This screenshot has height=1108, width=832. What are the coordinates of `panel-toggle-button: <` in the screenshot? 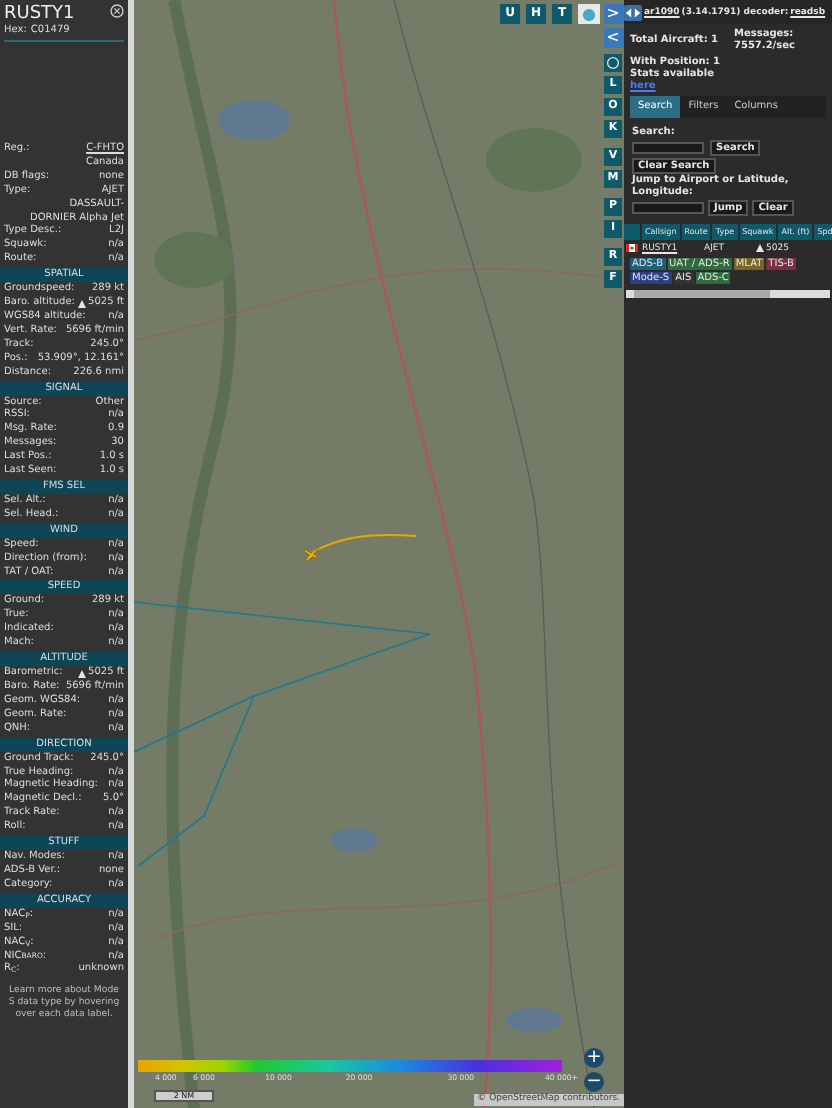 It's located at (613, 38).